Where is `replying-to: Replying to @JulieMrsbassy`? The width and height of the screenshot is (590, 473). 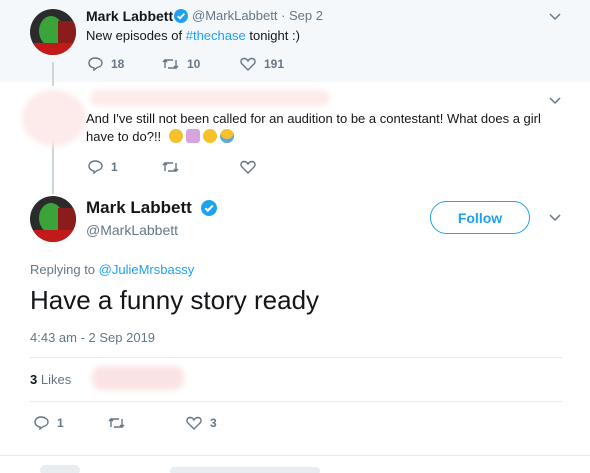 replying-to: Replying to @JulieMrsbassy is located at coordinates (112, 269).